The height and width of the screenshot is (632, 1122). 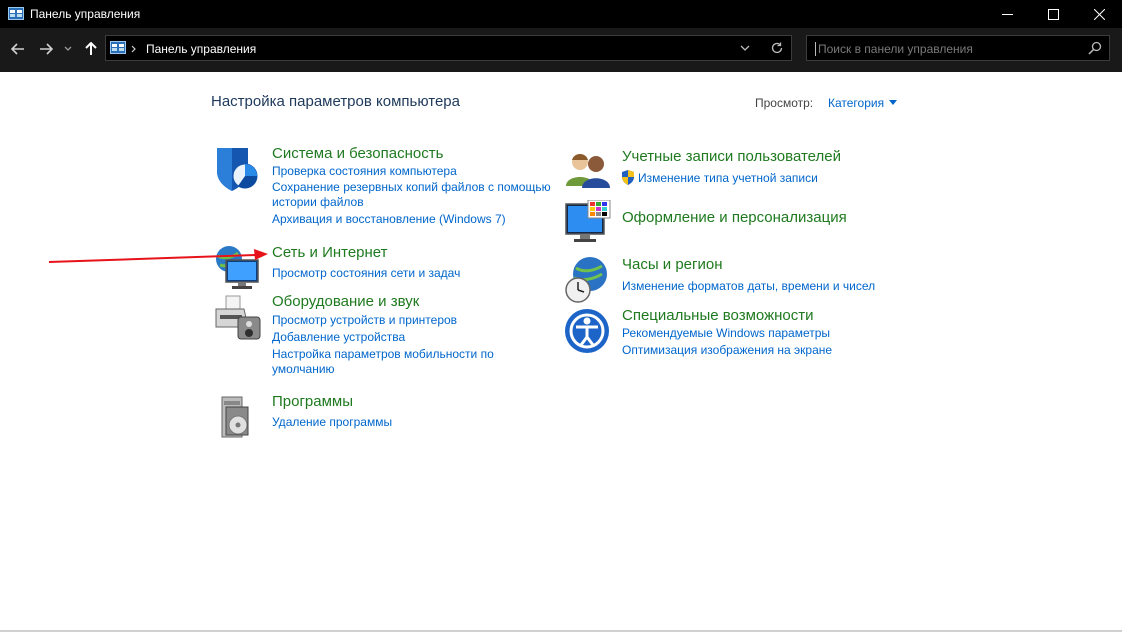 I want to click on annotation-arrow-icon, so click(x=158, y=256).